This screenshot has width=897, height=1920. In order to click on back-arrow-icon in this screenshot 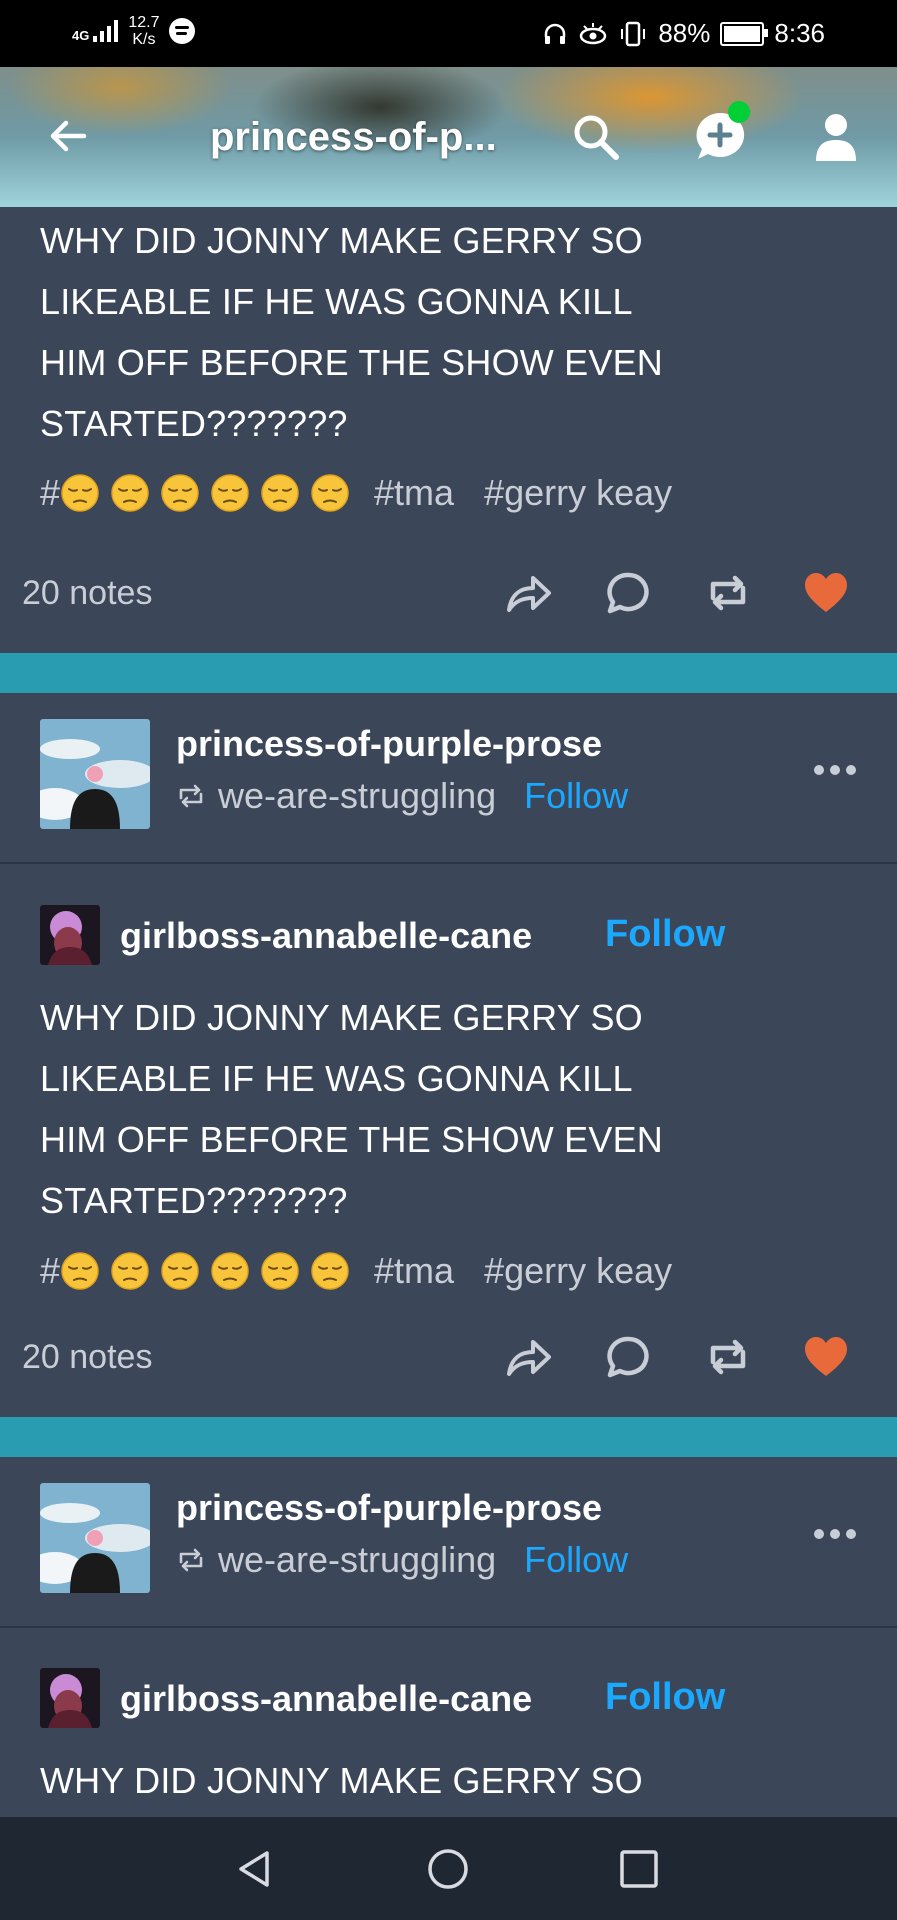, I will do `click(69, 136)`.